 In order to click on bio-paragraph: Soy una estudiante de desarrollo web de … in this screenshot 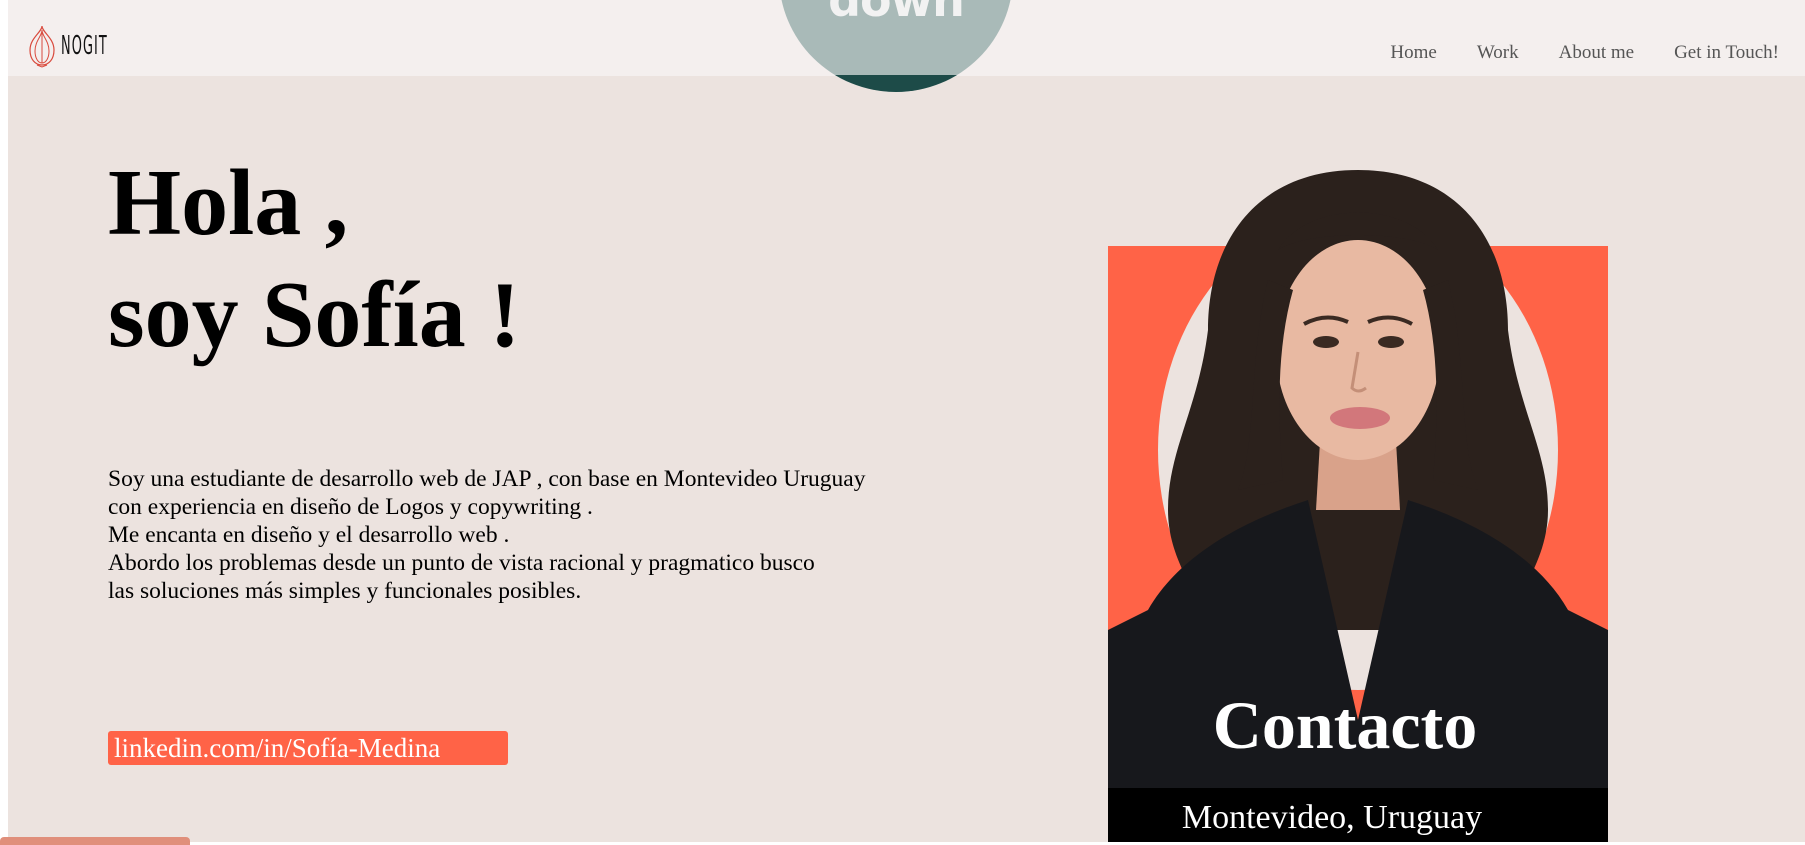, I will do `click(548, 535)`.